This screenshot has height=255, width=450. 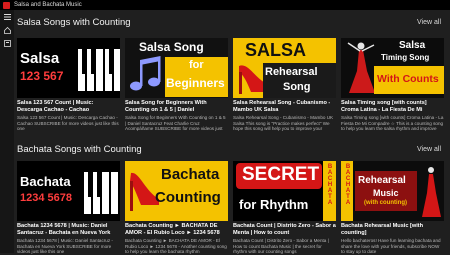 I want to click on banner-dark: Rehearsal Song, so click(x=299, y=80).